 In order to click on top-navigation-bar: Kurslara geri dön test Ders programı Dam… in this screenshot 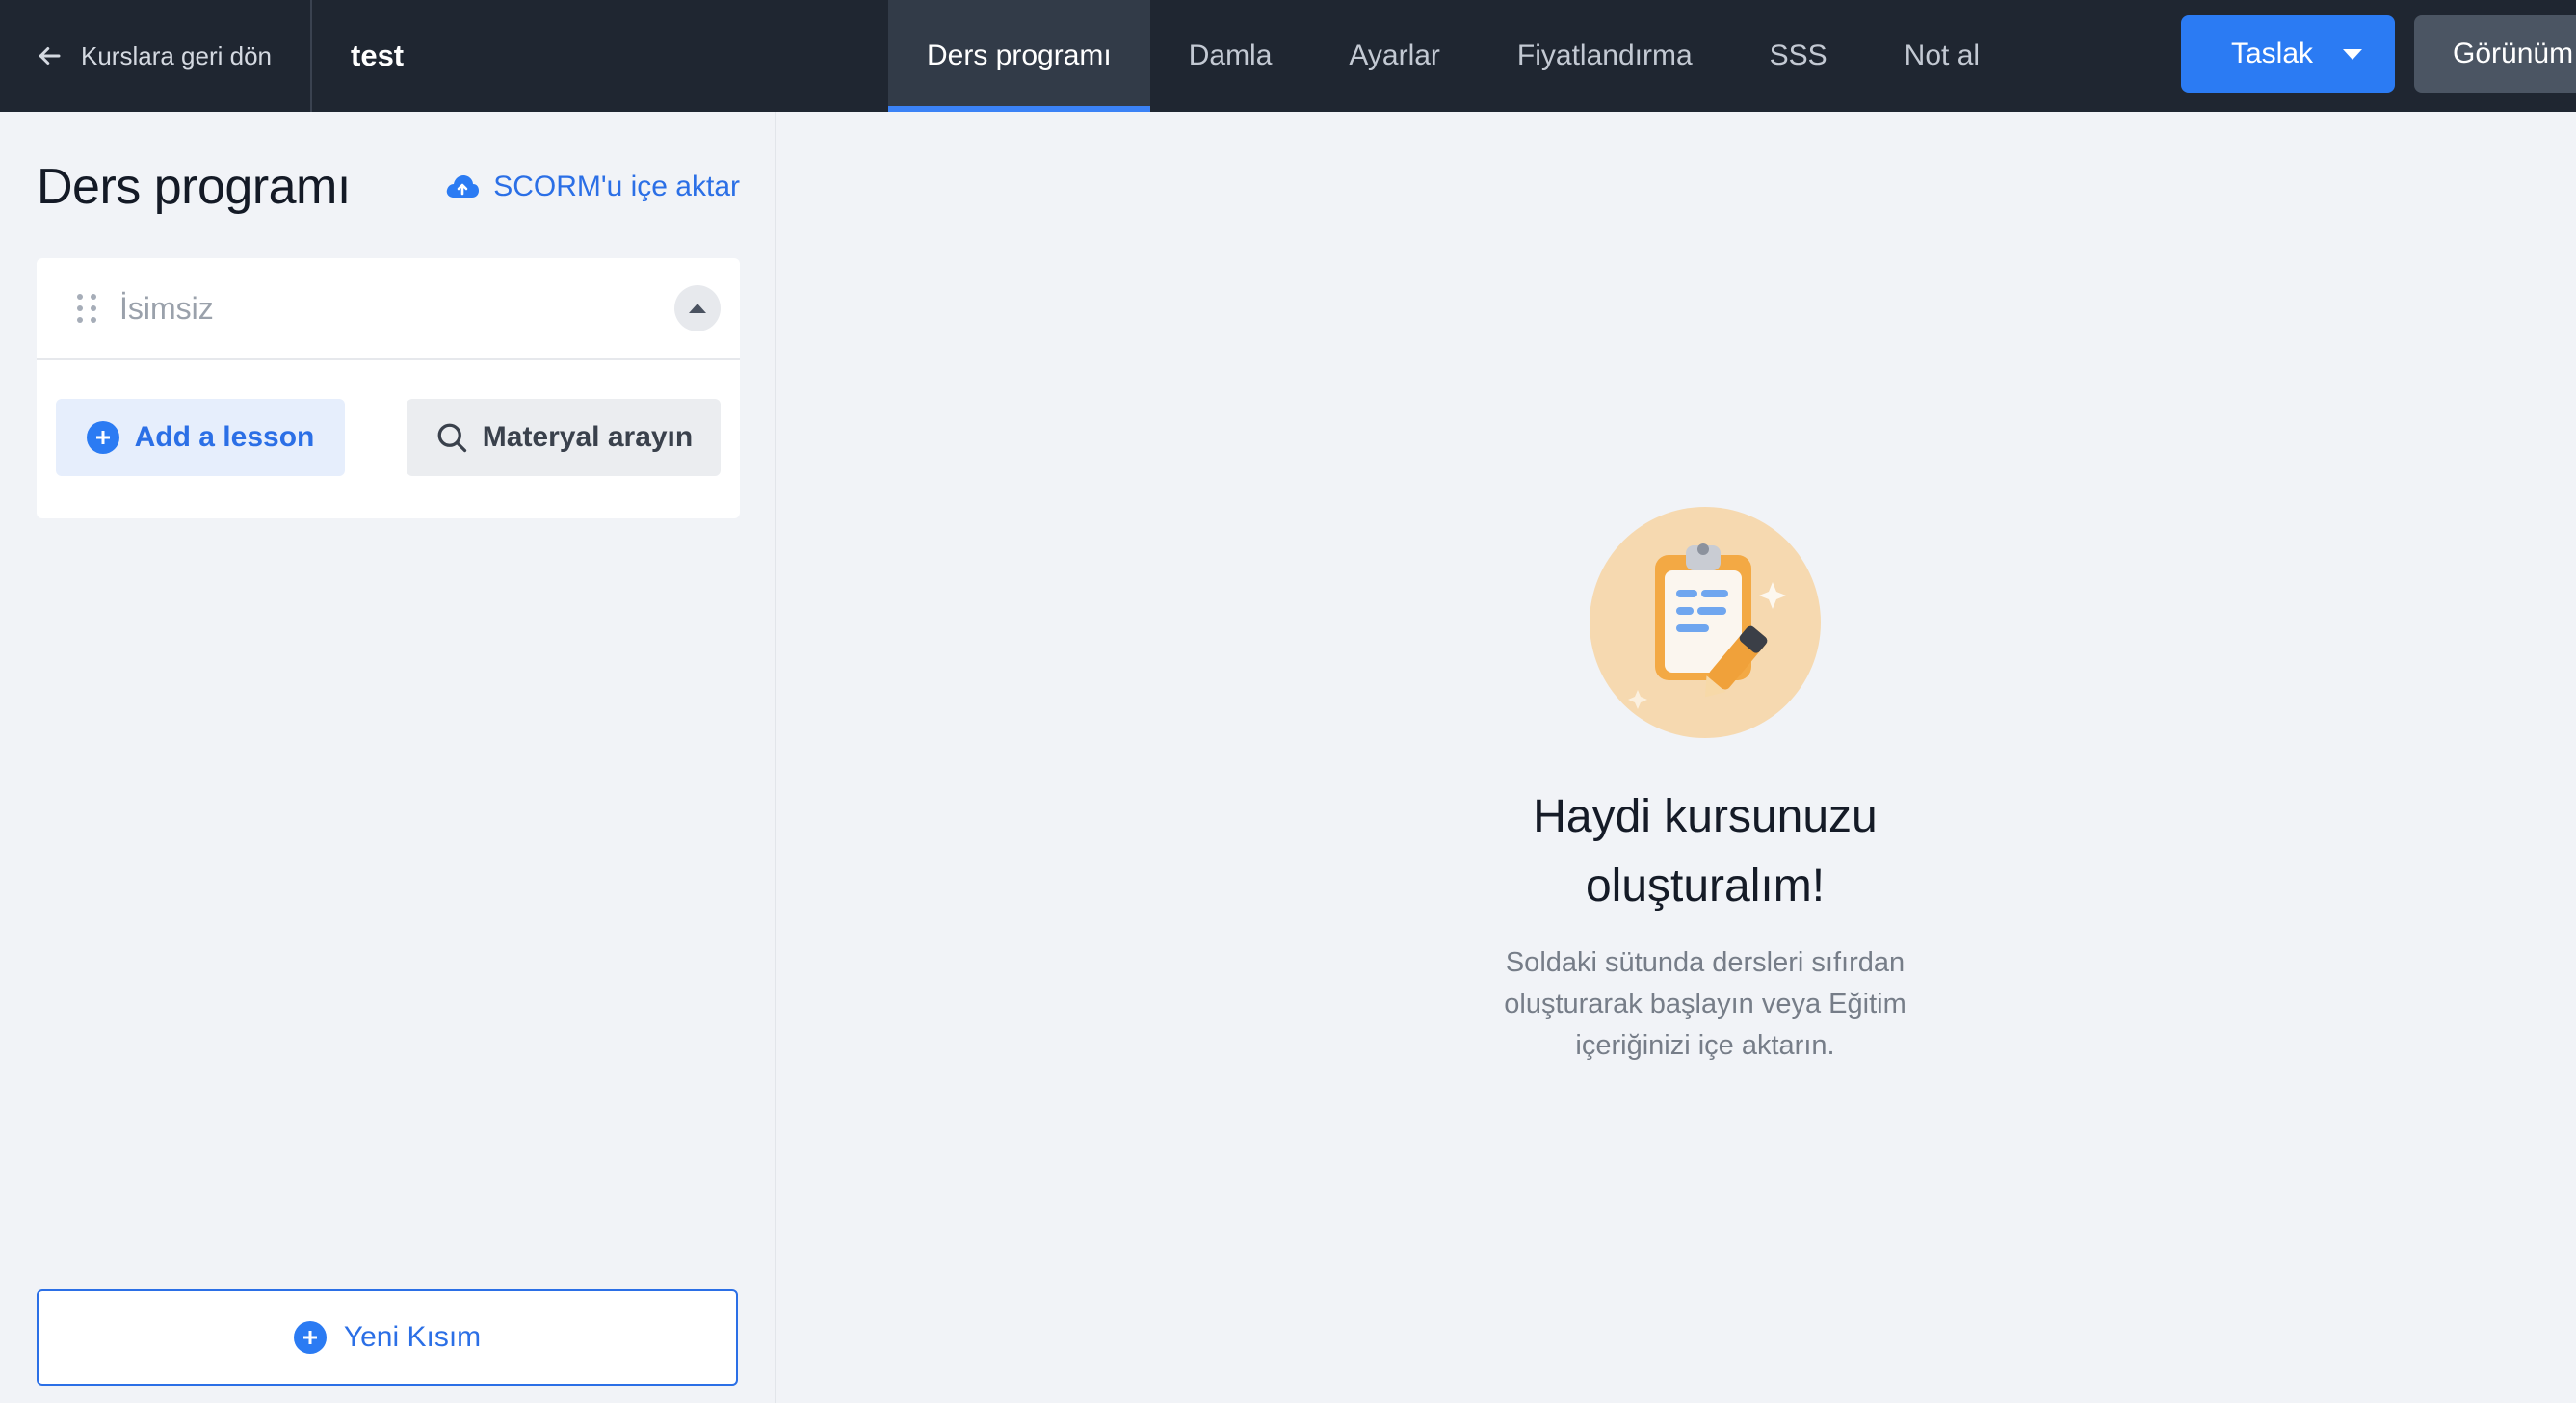, I will do `click(1288, 56)`.